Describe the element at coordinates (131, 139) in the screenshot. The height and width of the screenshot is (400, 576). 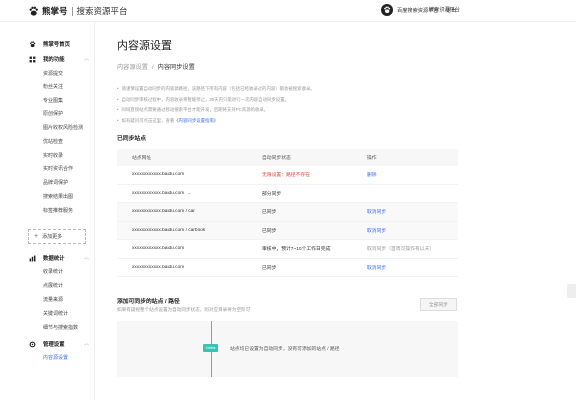
I see `synced-sites-title: 已同步站点` at that location.